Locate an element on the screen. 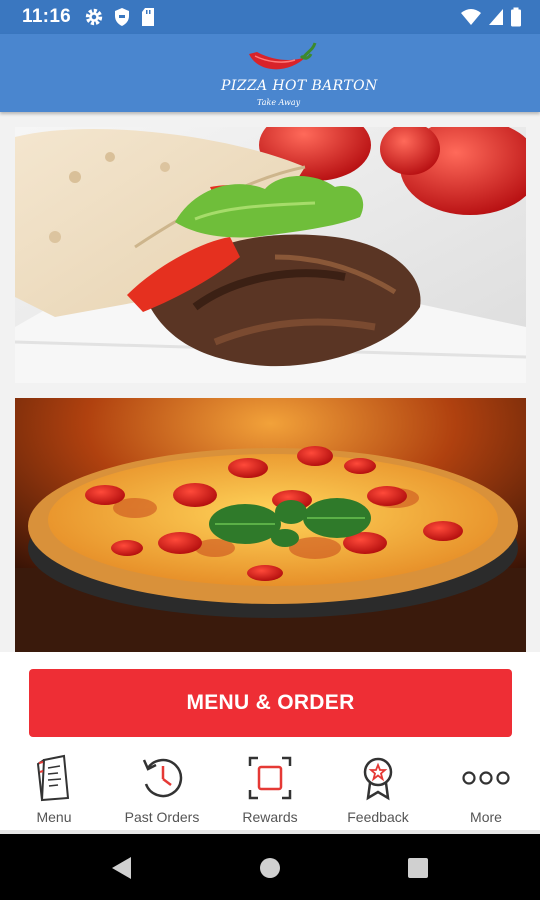  nav-item-past-orders: Past Orders is located at coordinates (162, 789).